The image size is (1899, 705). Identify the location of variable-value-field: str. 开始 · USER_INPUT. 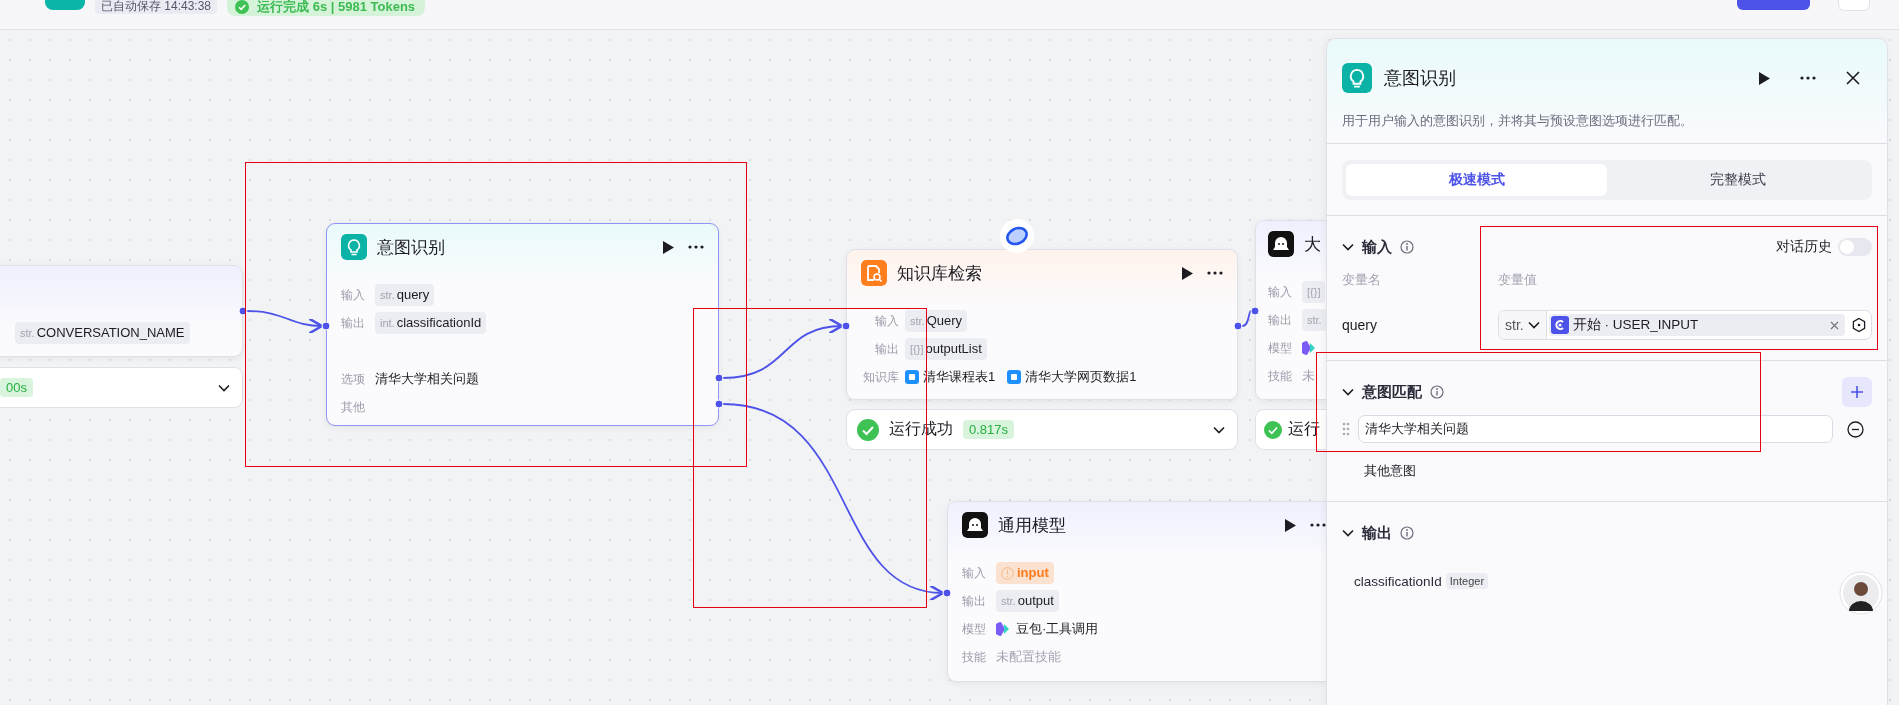
(1685, 325).